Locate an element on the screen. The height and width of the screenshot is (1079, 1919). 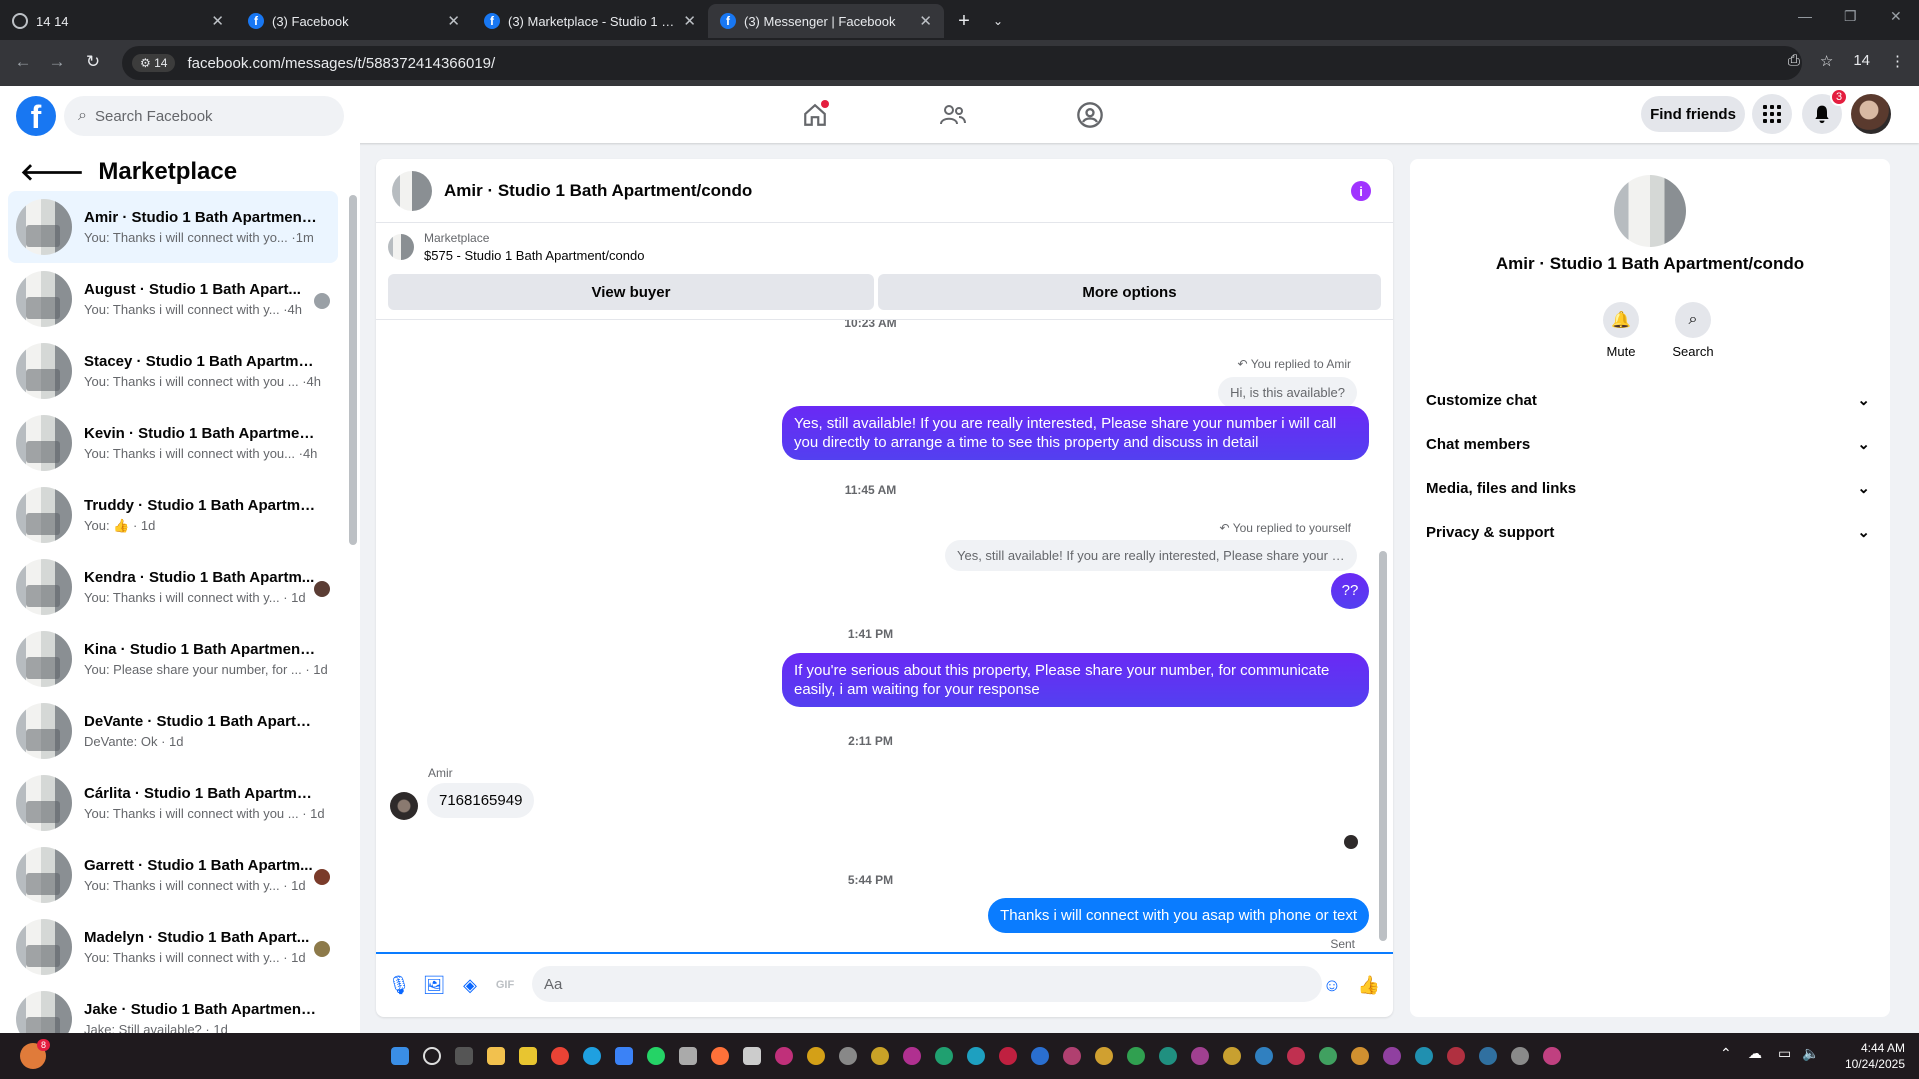
more-options-button: More options is located at coordinates (1129, 292).